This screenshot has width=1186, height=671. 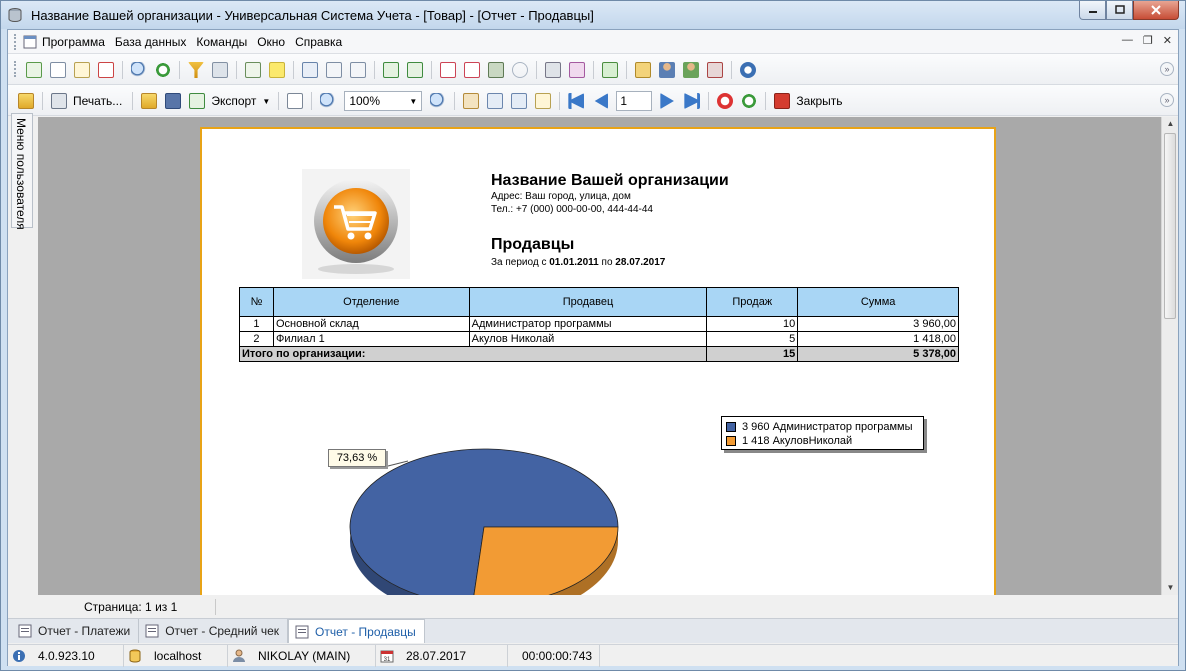 I want to click on pie-chart, so click(x=484, y=521).